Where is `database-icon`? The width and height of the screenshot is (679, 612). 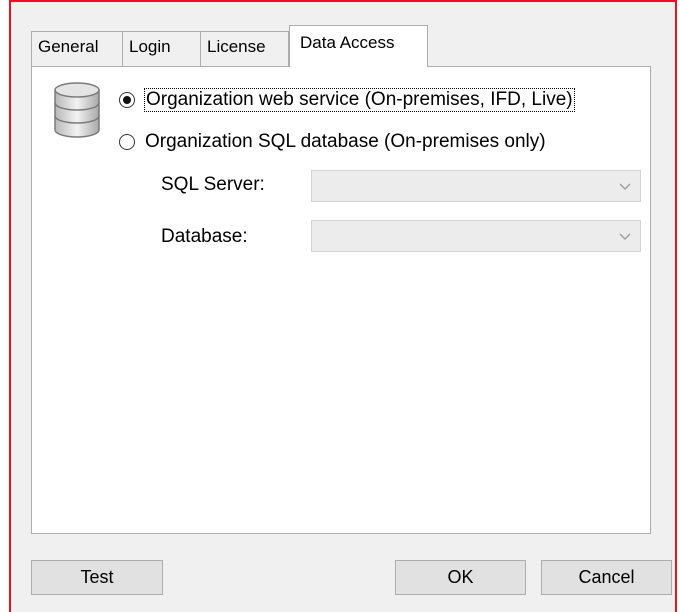 database-icon is located at coordinates (77, 110).